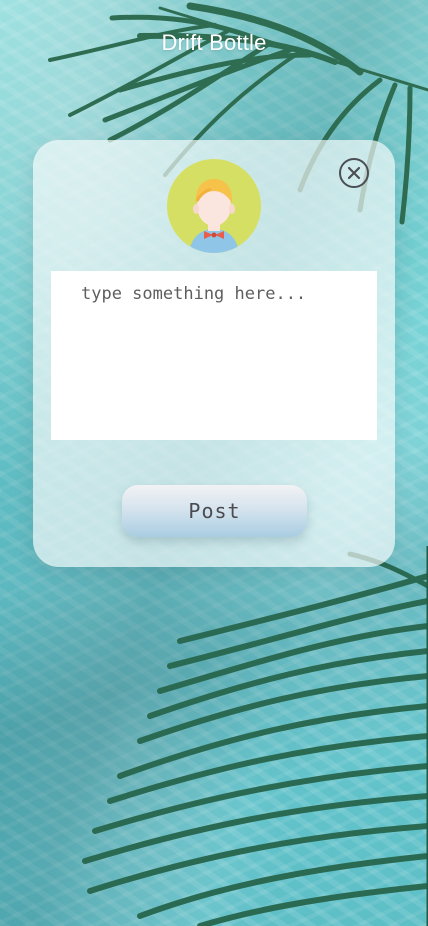 Image resolution: width=428 pixels, height=926 pixels. I want to click on close-icon, so click(354, 173).